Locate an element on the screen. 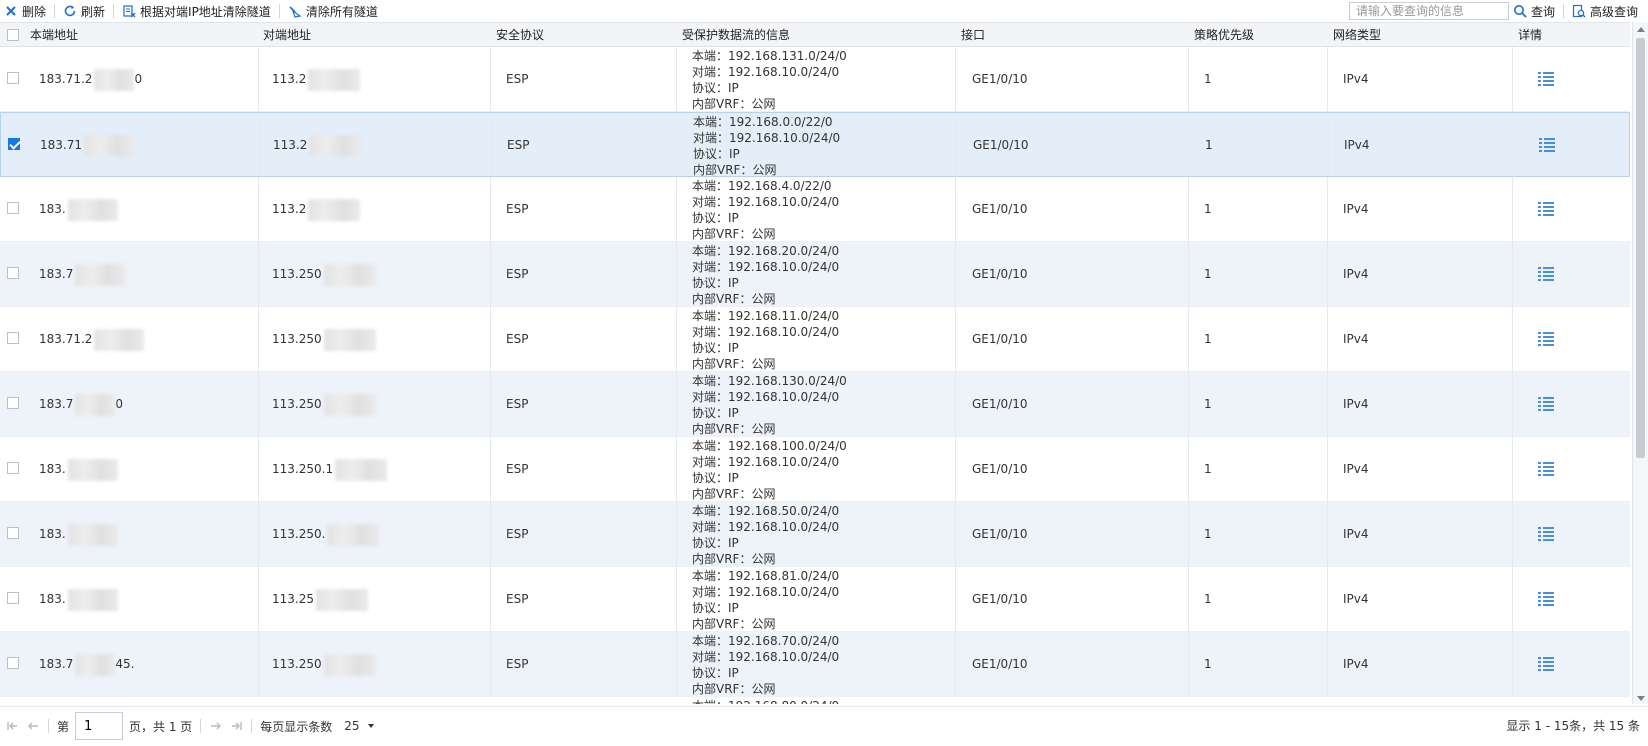 The height and width of the screenshot is (746, 1648). table-row-partial: 本端：192.168.80.0/24/0 is located at coordinates (815, 700).